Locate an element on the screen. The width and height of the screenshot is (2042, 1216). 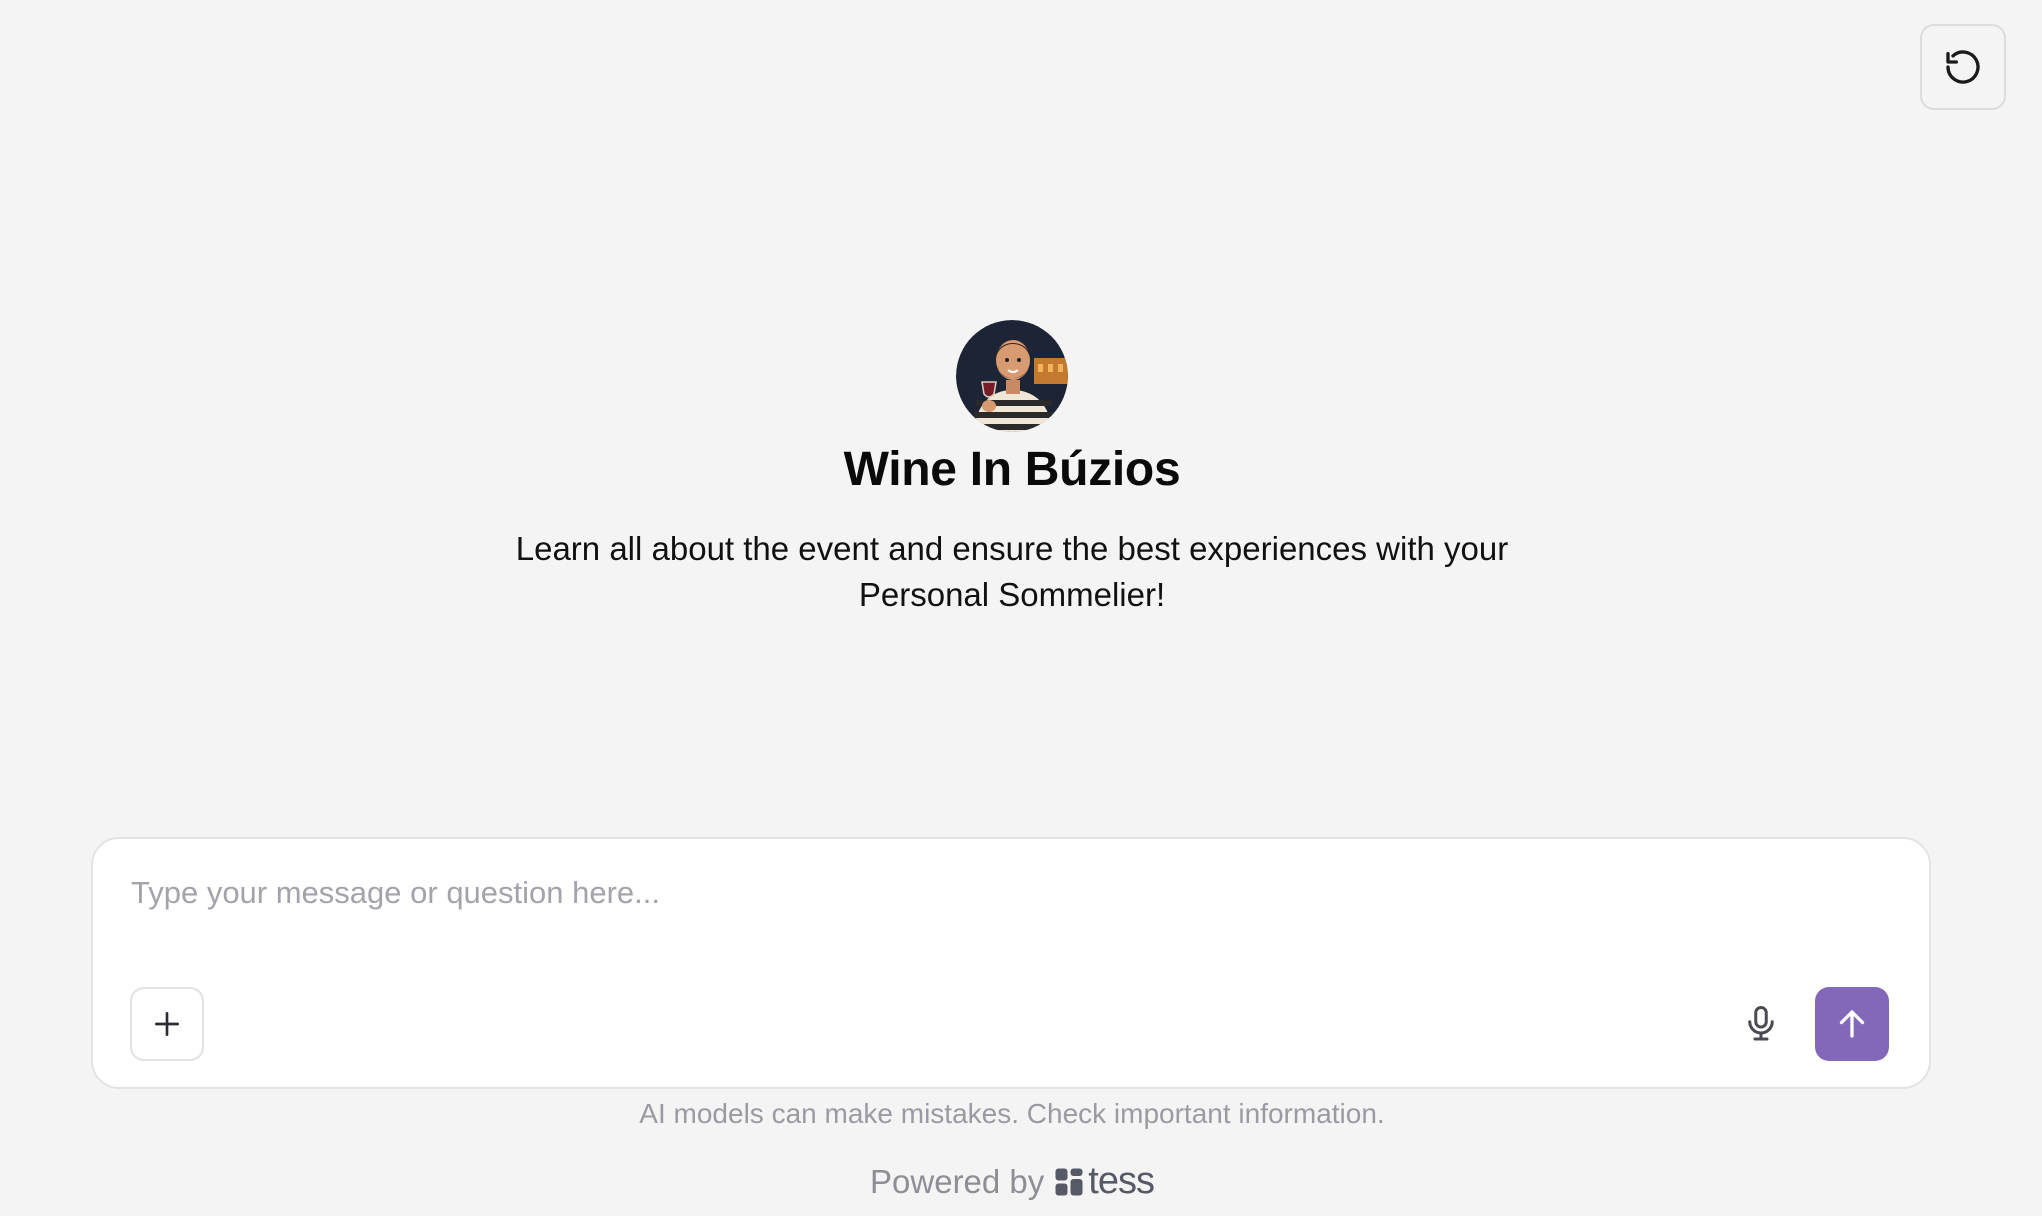
page-title: Wine In Búzios is located at coordinates (1012, 469).